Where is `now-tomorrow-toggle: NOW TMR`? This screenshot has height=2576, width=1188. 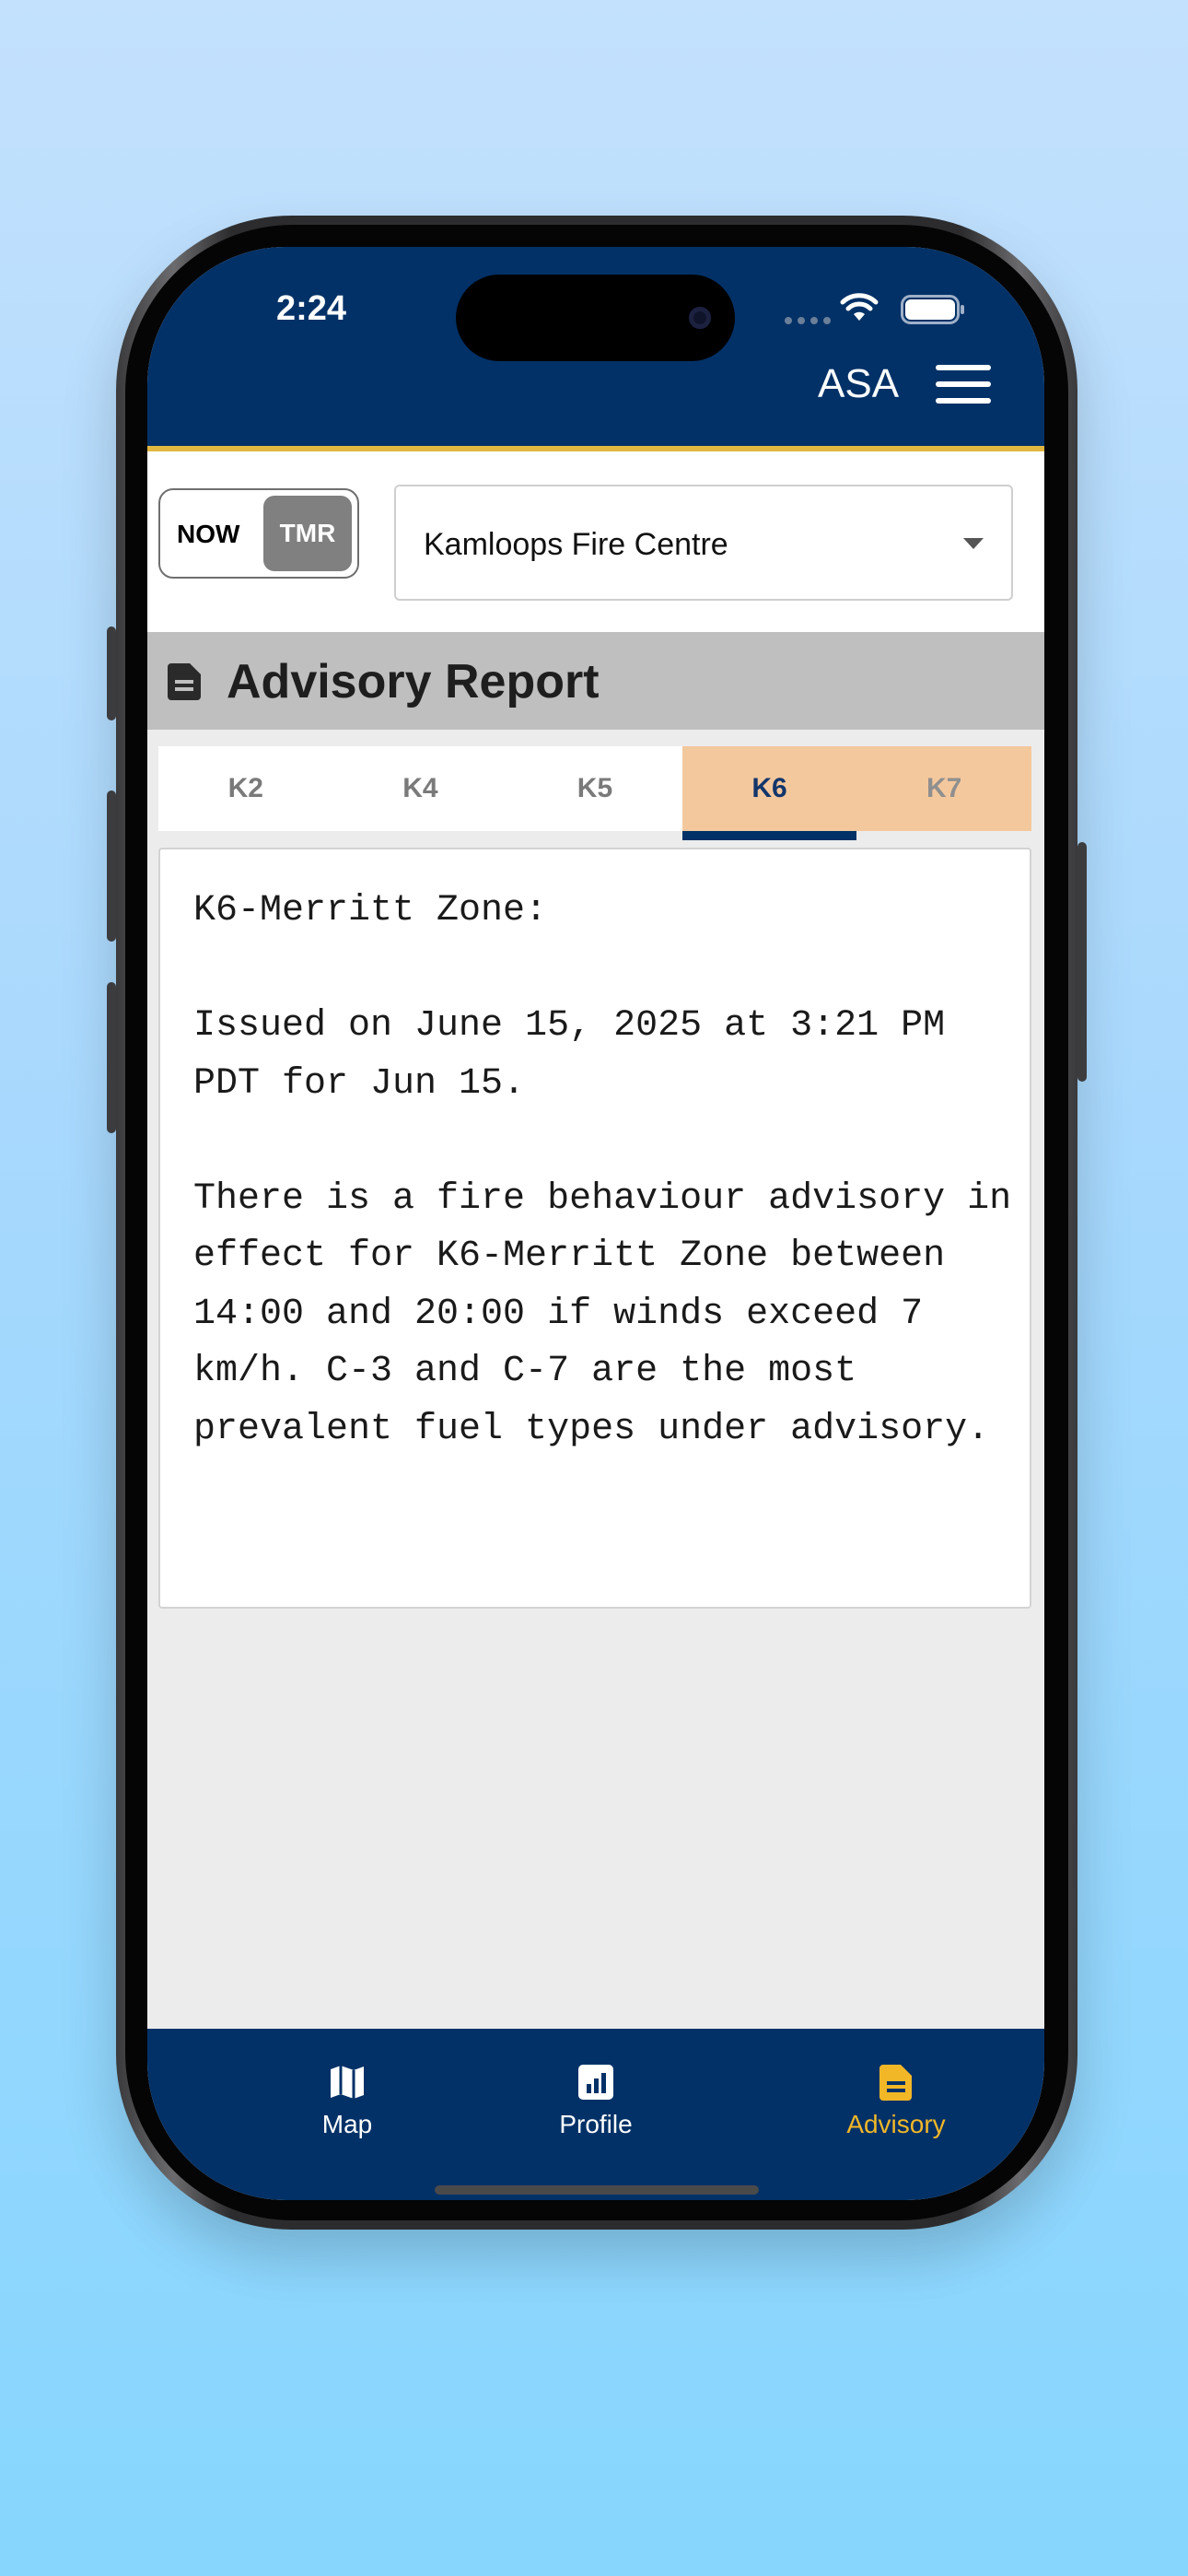 now-tomorrow-toggle: NOW TMR is located at coordinates (258, 533).